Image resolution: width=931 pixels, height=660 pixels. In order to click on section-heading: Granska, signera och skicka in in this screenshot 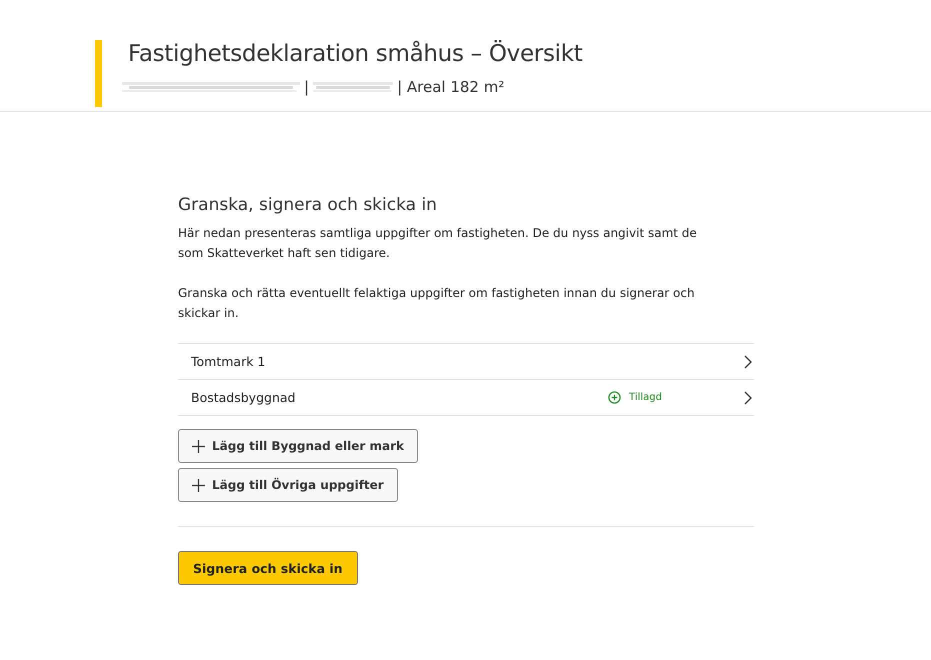, I will do `click(308, 205)`.